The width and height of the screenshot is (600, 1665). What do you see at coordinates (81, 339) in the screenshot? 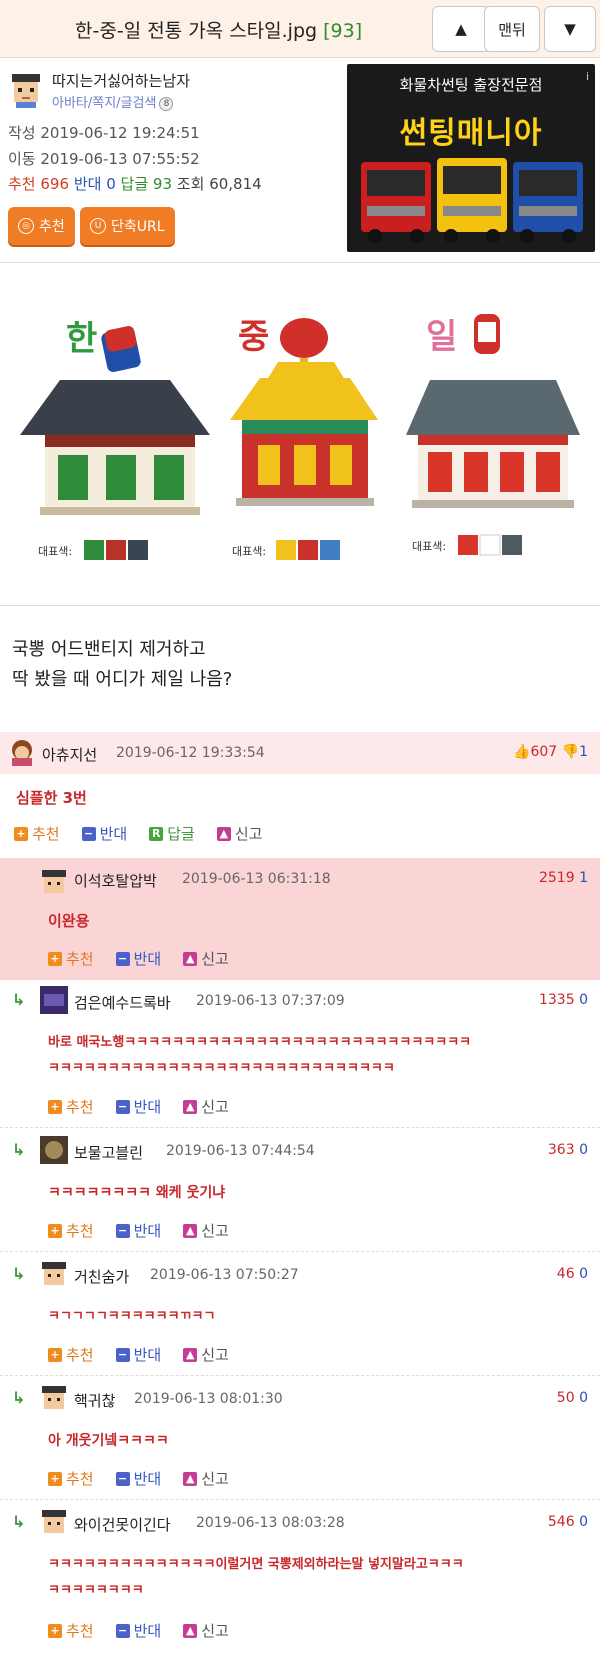
I see `korea-label: 한` at bounding box center [81, 339].